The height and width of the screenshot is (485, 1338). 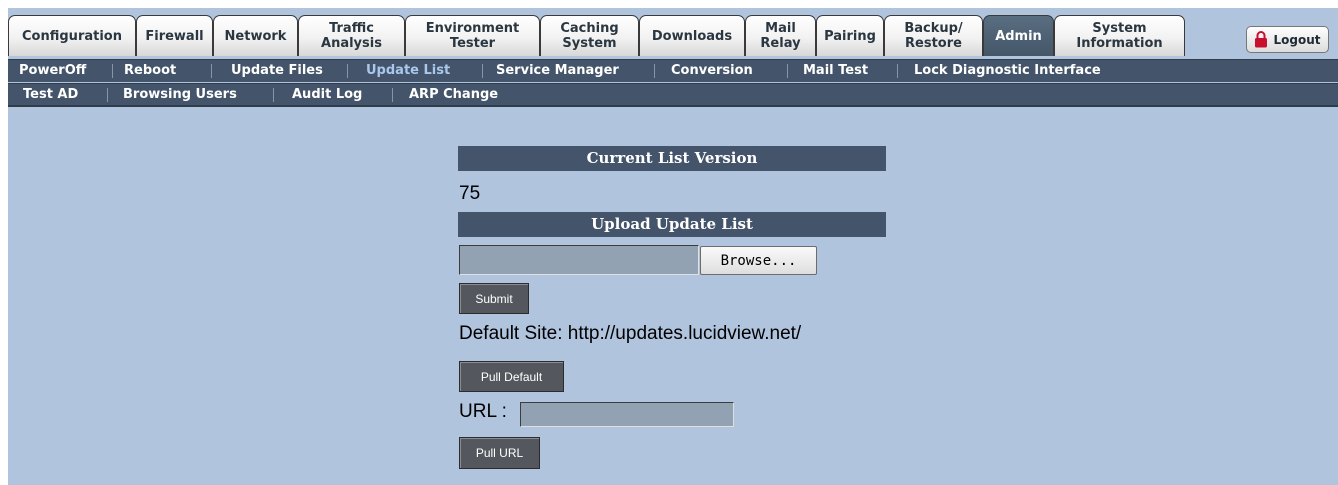 I want to click on current-version-heading: Current List Version, so click(x=672, y=158).